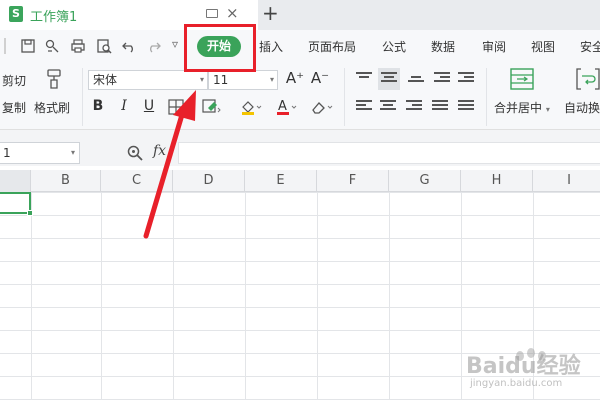 The width and height of the screenshot is (600, 400). What do you see at coordinates (364, 107) in the screenshot?
I see `align-left-icon` at bounding box center [364, 107].